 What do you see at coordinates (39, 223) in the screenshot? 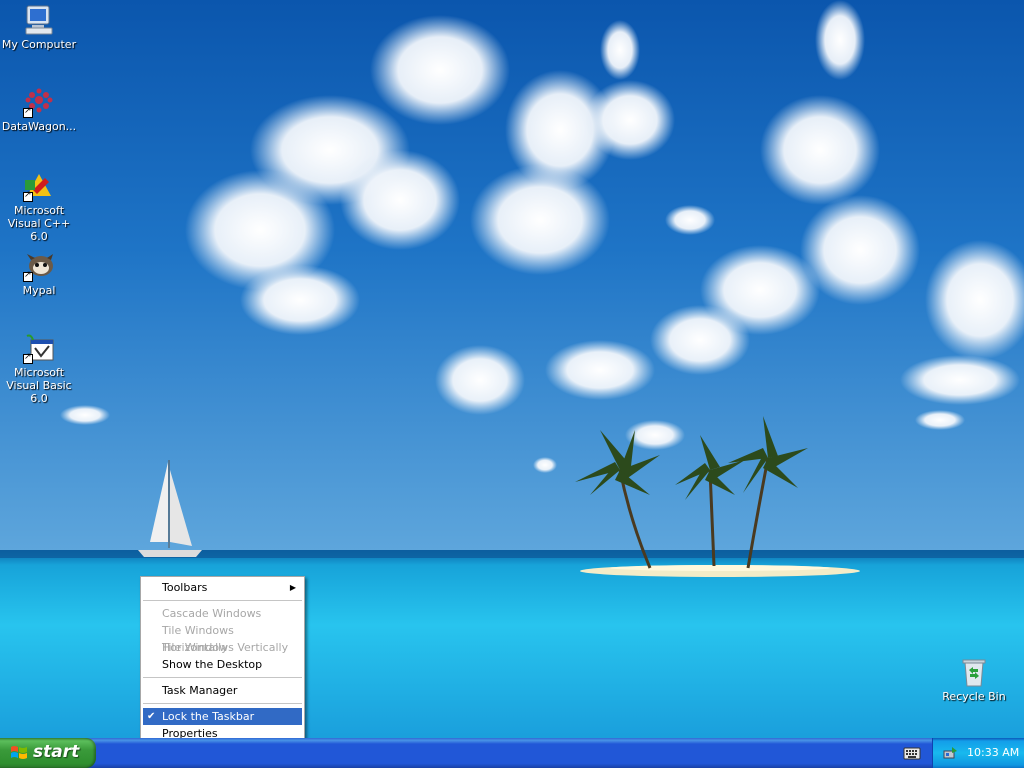
I see `desktop-icon-label: Microsoft Visual C++ 6.0` at bounding box center [39, 223].